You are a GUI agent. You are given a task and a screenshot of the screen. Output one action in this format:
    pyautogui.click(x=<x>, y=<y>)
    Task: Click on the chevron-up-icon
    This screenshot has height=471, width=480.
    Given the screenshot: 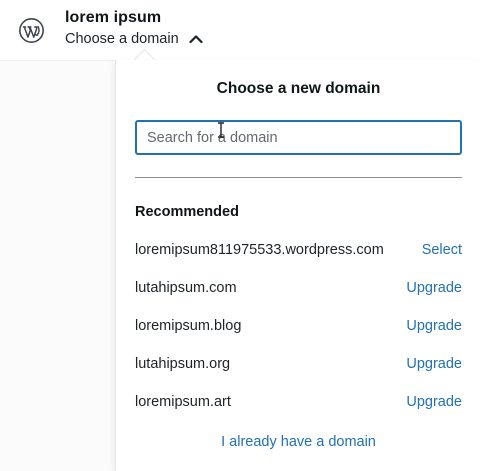 What is the action you would take?
    pyautogui.click(x=196, y=39)
    